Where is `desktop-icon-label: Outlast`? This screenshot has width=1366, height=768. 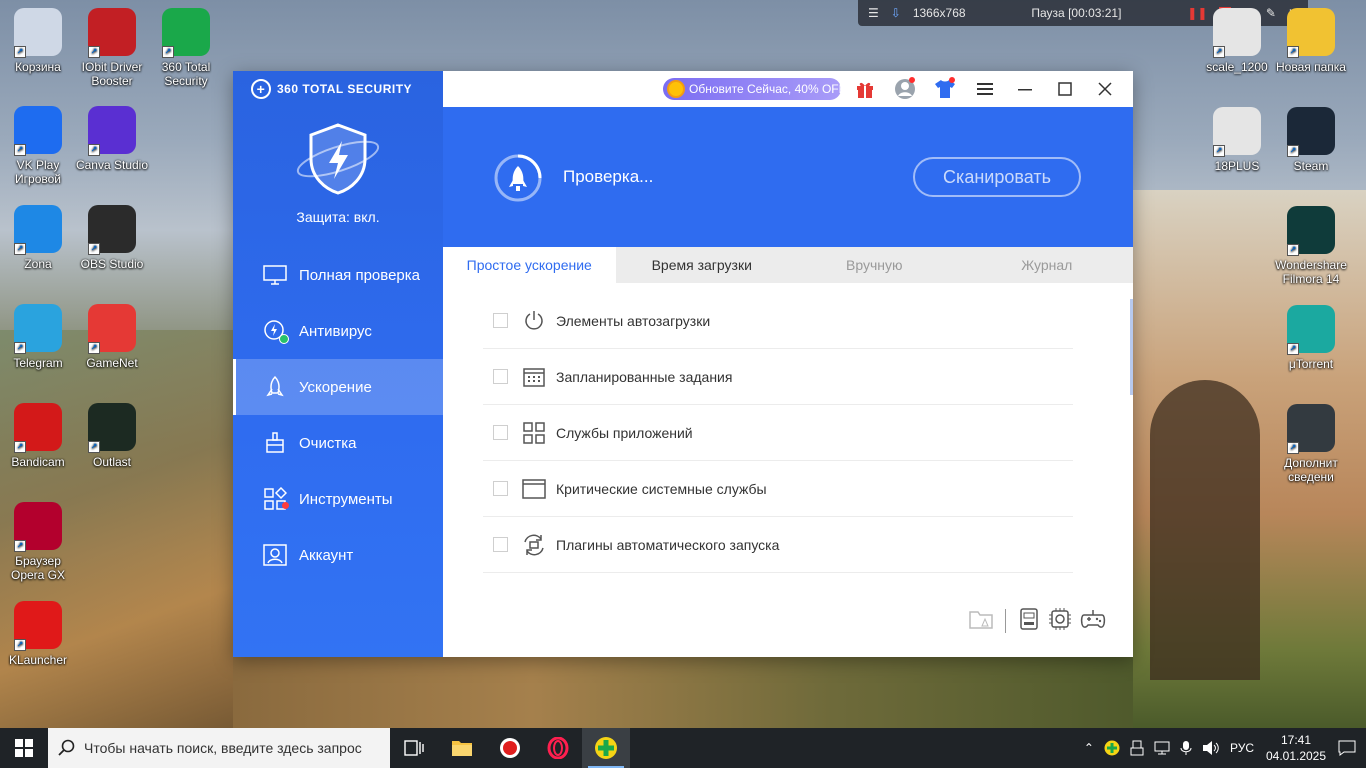 desktop-icon-label: Outlast is located at coordinates (111, 462).